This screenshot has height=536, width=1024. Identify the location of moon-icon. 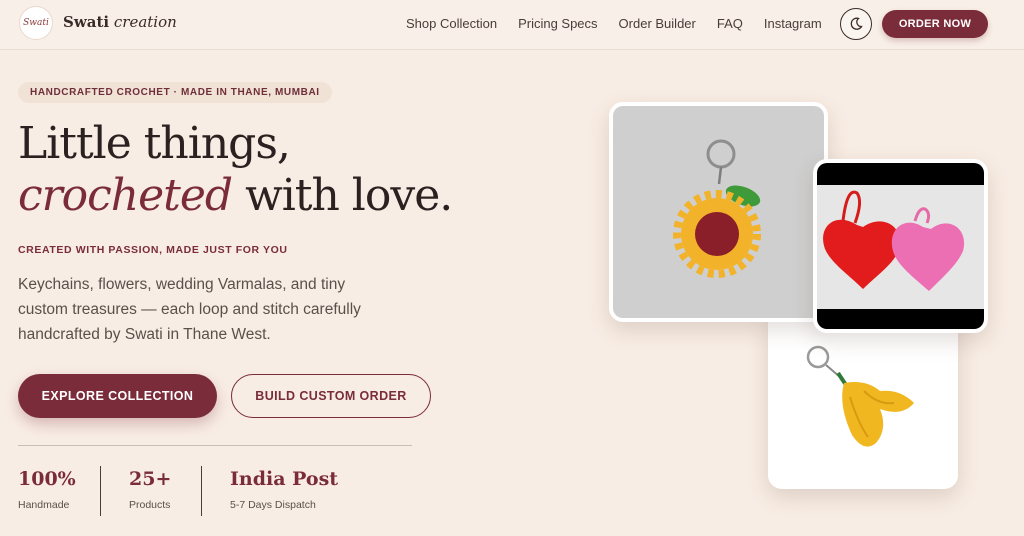
(856, 23).